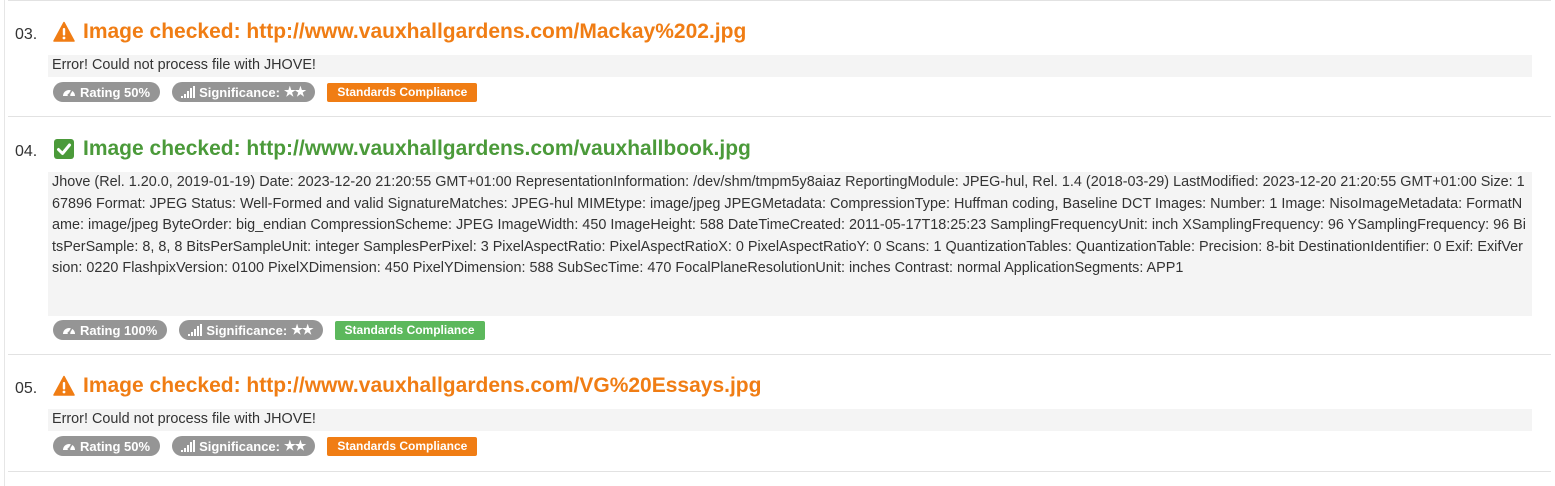 The image size is (1555, 486). What do you see at coordinates (26, 388) in the screenshot?
I see `entry-number: 05.` at bounding box center [26, 388].